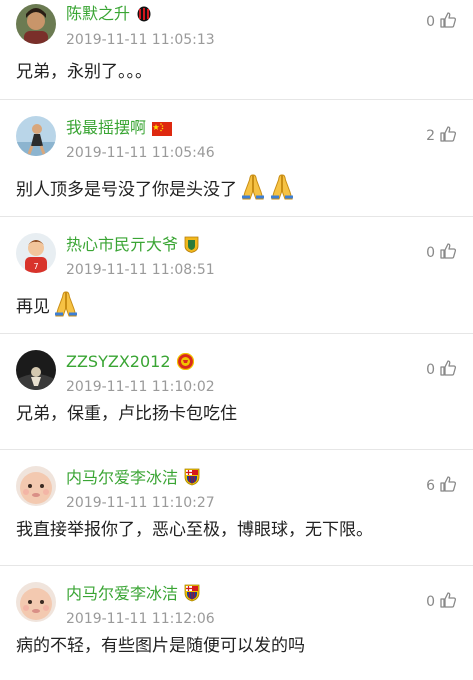  I want to click on like-button: 2, so click(441, 136).